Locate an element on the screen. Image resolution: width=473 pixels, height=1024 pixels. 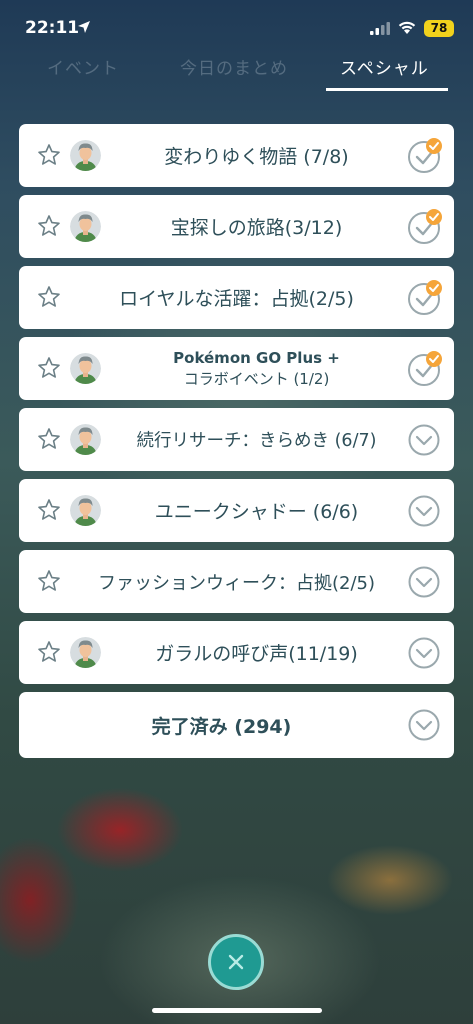
research-title: 続行リサーチ：きらめき (6/7) is located at coordinates (256, 441).